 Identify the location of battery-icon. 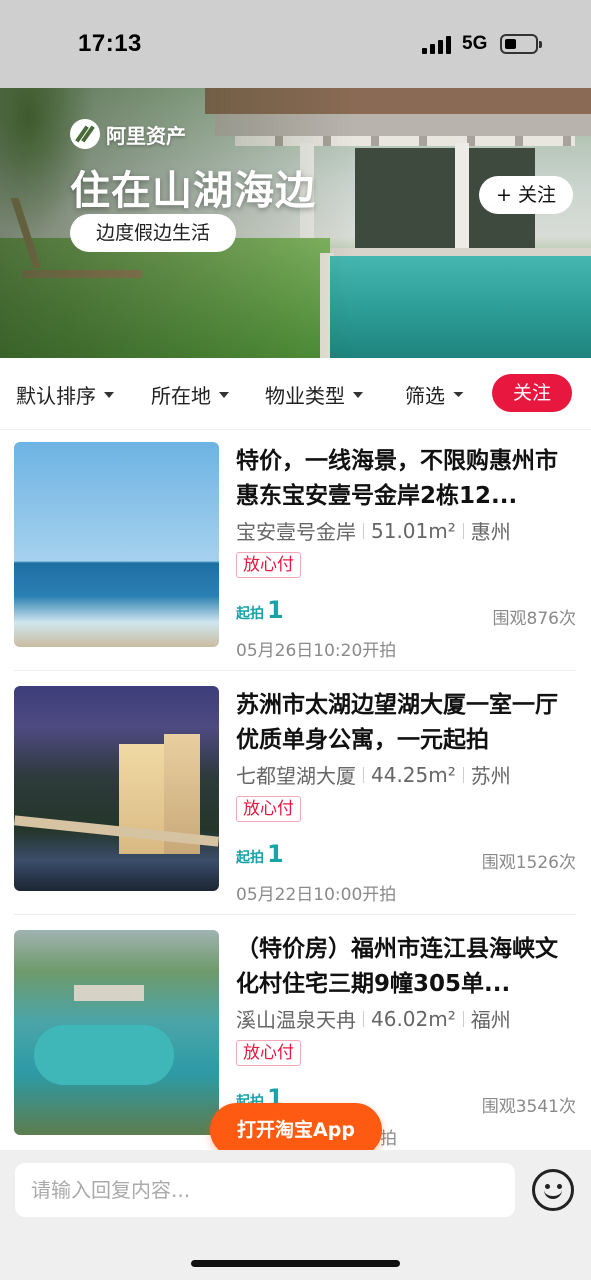
(521, 44).